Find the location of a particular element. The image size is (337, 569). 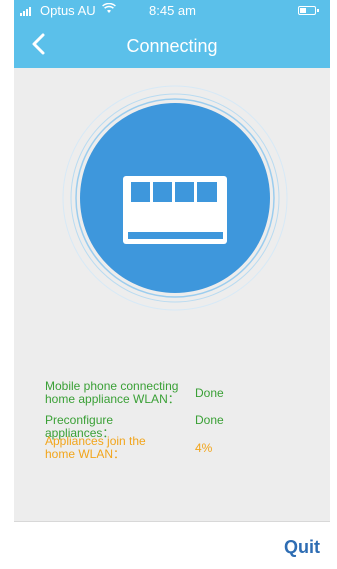

carrier-name: Optus AU is located at coordinates (68, 10).